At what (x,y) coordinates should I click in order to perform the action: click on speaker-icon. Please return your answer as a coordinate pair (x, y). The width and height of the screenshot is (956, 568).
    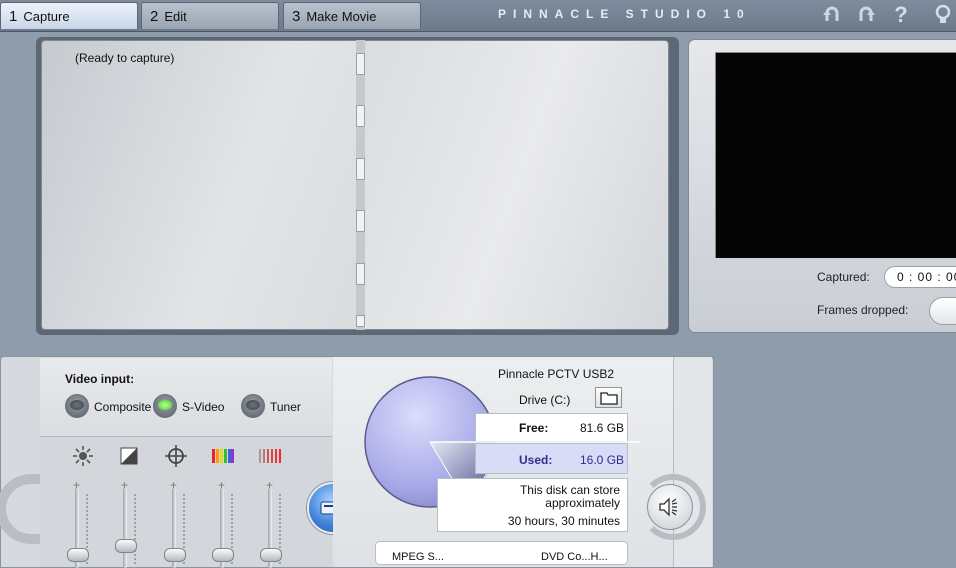
    Looking at the image, I should click on (668, 507).